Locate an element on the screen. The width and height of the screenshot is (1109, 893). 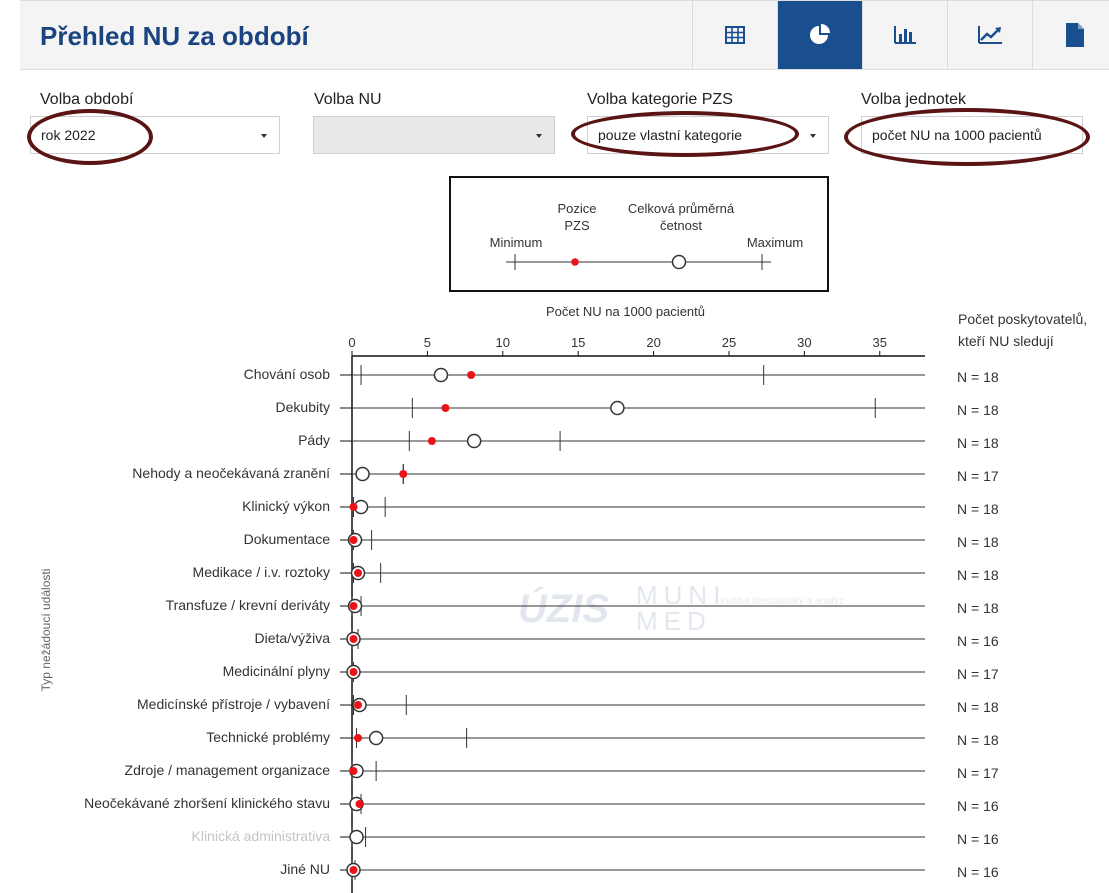
chart-row: Dokumentace N = 18 is located at coordinates (621, 540).